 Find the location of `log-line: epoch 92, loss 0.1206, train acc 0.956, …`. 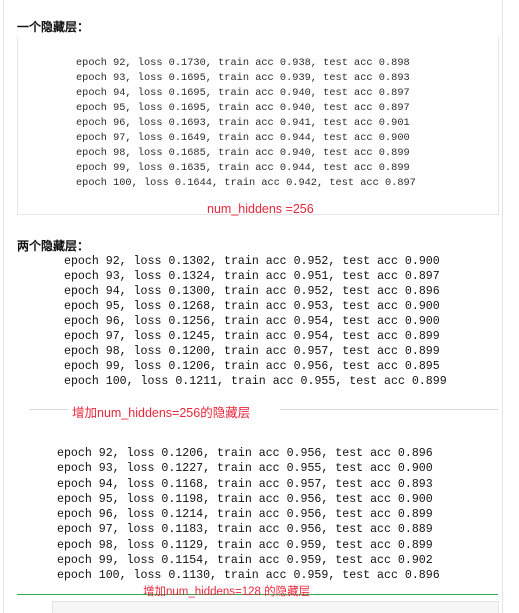

log-line: epoch 92, loss 0.1206, train acc 0.956, … is located at coordinates (245, 453).